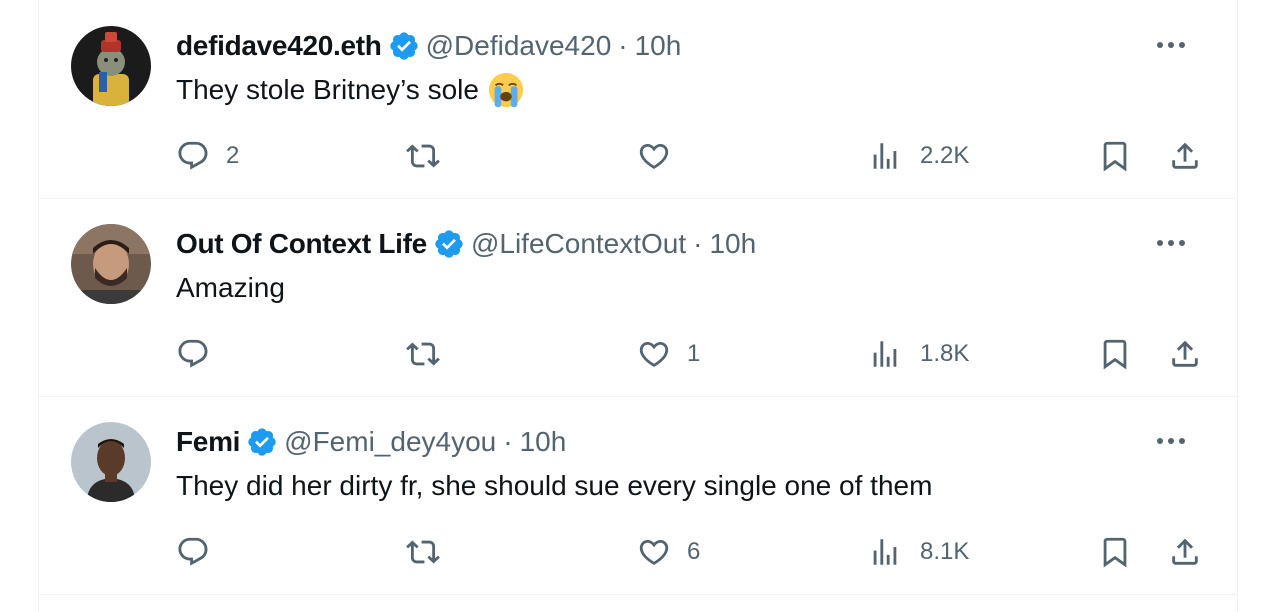 The image size is (1264, 612). I want to click on like-button, so click(662, 156).